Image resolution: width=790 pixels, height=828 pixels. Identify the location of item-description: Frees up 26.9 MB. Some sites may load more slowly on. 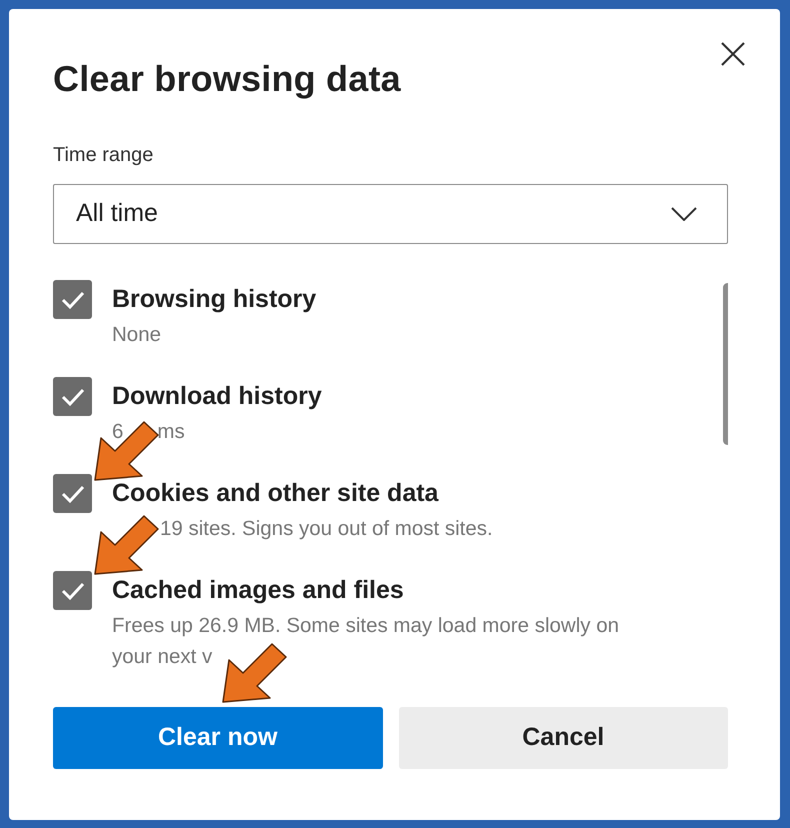
(366, 626).